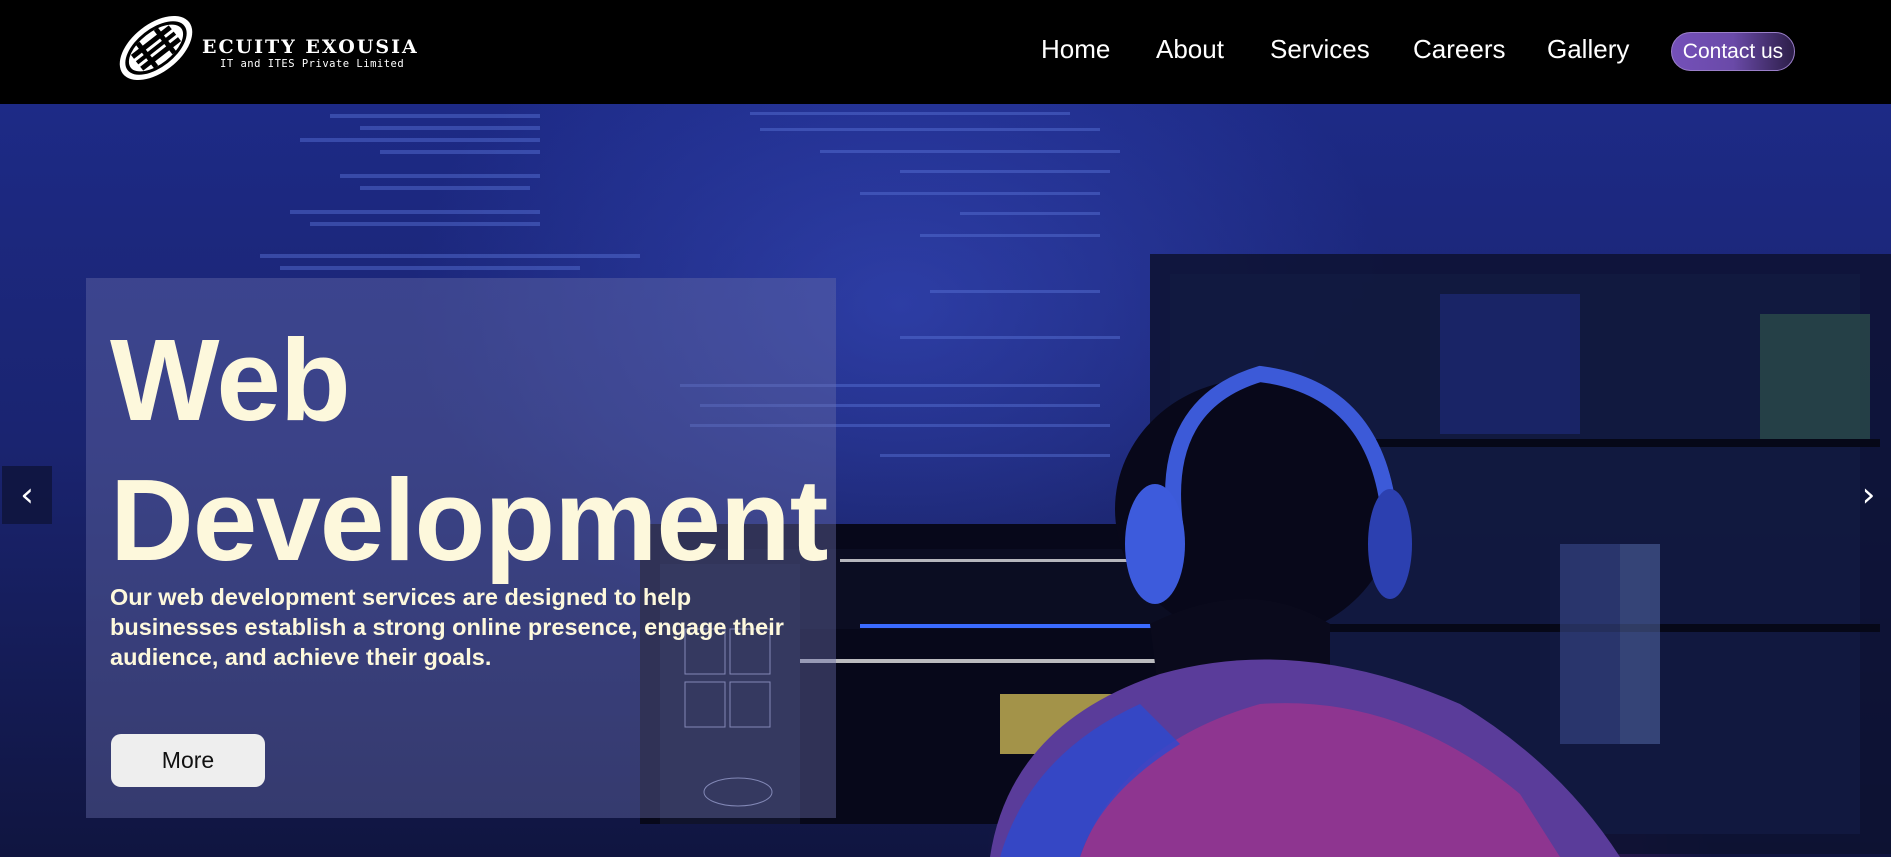 The image size is (1891, 857). I want to click on slide-title-line1: Web, so click(230, 380).